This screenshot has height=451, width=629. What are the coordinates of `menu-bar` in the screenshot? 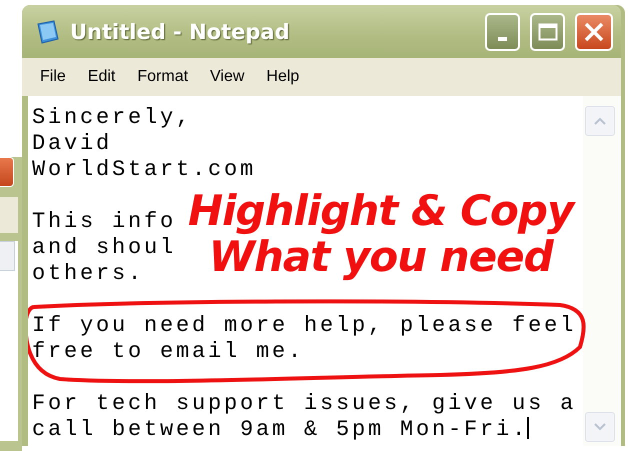 It's located at (9, 215).